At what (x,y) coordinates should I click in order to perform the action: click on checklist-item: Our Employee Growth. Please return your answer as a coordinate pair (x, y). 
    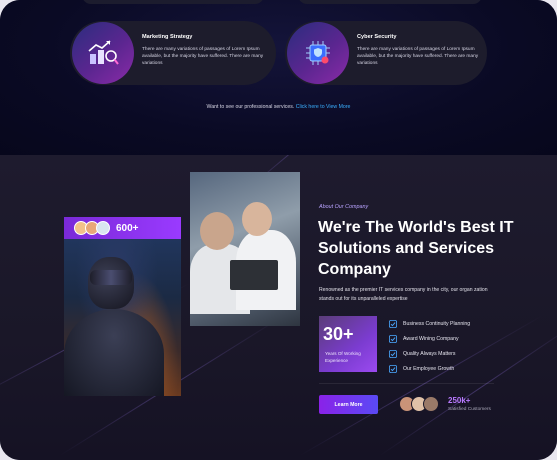
    Looking at the image, I should click on (429, 368).